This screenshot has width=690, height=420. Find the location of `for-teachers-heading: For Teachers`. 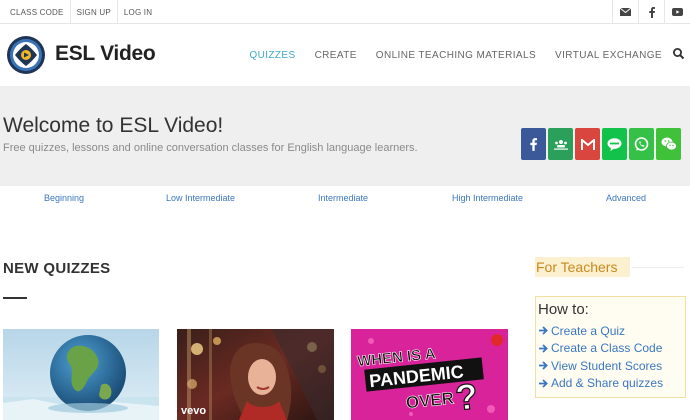

for-teachers-heading: For Teachers is located at coordinates (582, 267).